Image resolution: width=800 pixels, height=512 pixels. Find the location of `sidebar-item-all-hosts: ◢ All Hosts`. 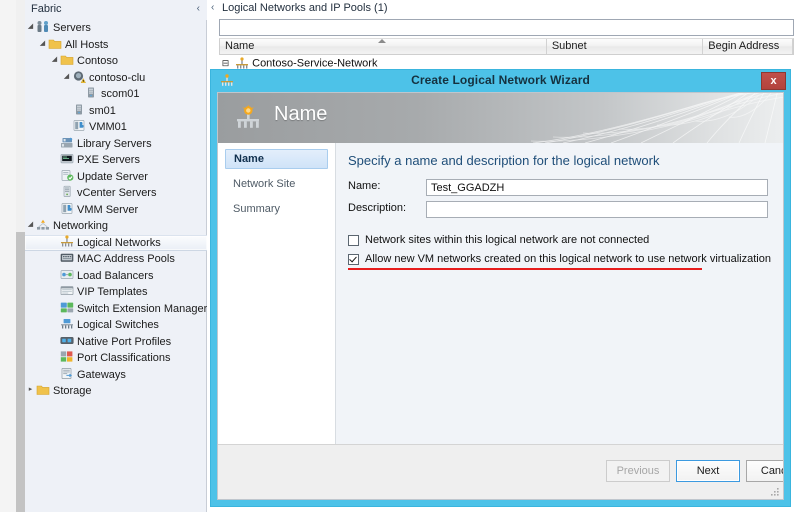

sidebar-item-all-hosts: ◢ All Hosts is located at coordinates (116, 45).